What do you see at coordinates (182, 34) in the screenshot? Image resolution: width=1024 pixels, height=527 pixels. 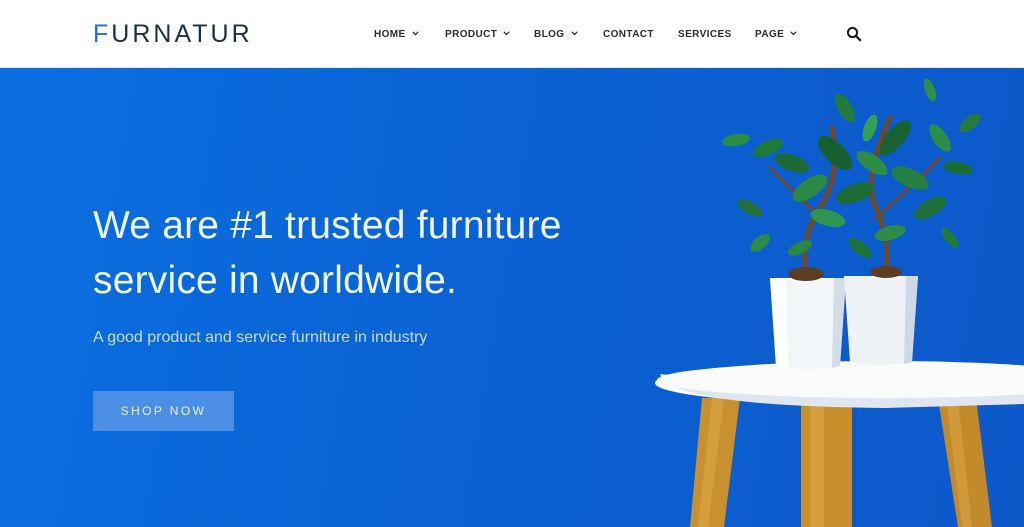 I see `logo-text: URNATUR` at bounding box center [182, 34].